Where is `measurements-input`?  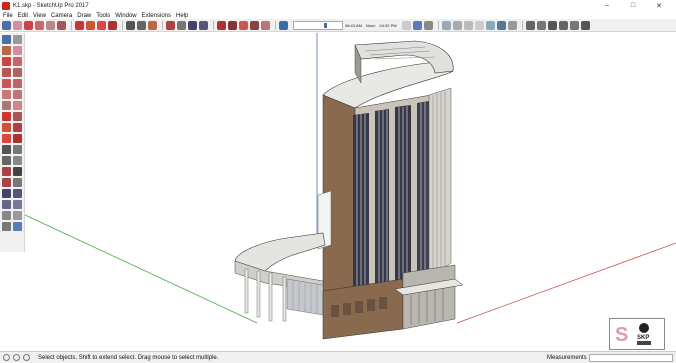 measurements-input is located at coordinates (631, 358).